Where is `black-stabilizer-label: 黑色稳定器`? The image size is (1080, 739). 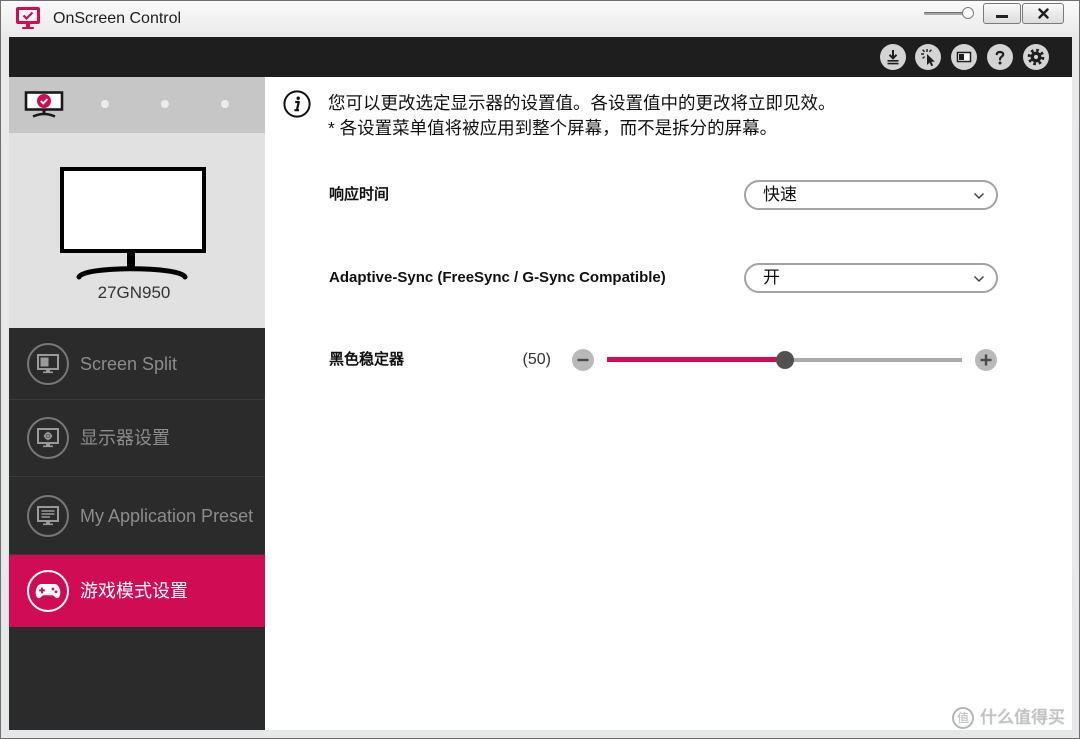
black-stabilizer-label: 黑色稳定器 is located at coordinates (367, 359).